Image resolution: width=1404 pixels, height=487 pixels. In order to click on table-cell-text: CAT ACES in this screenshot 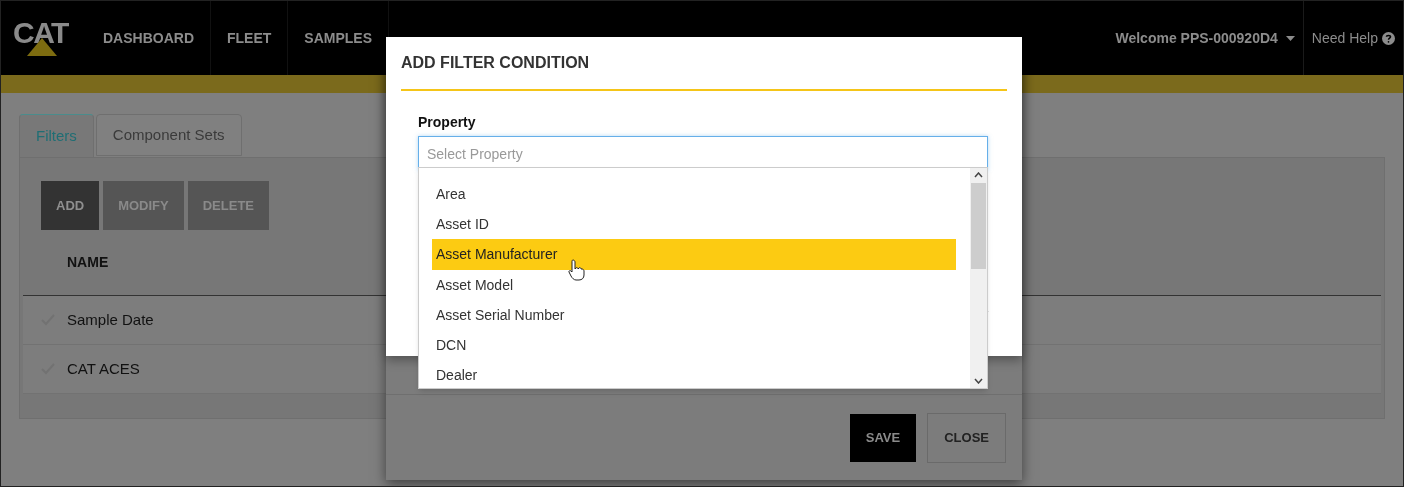, I will do `click(103, 368)`.